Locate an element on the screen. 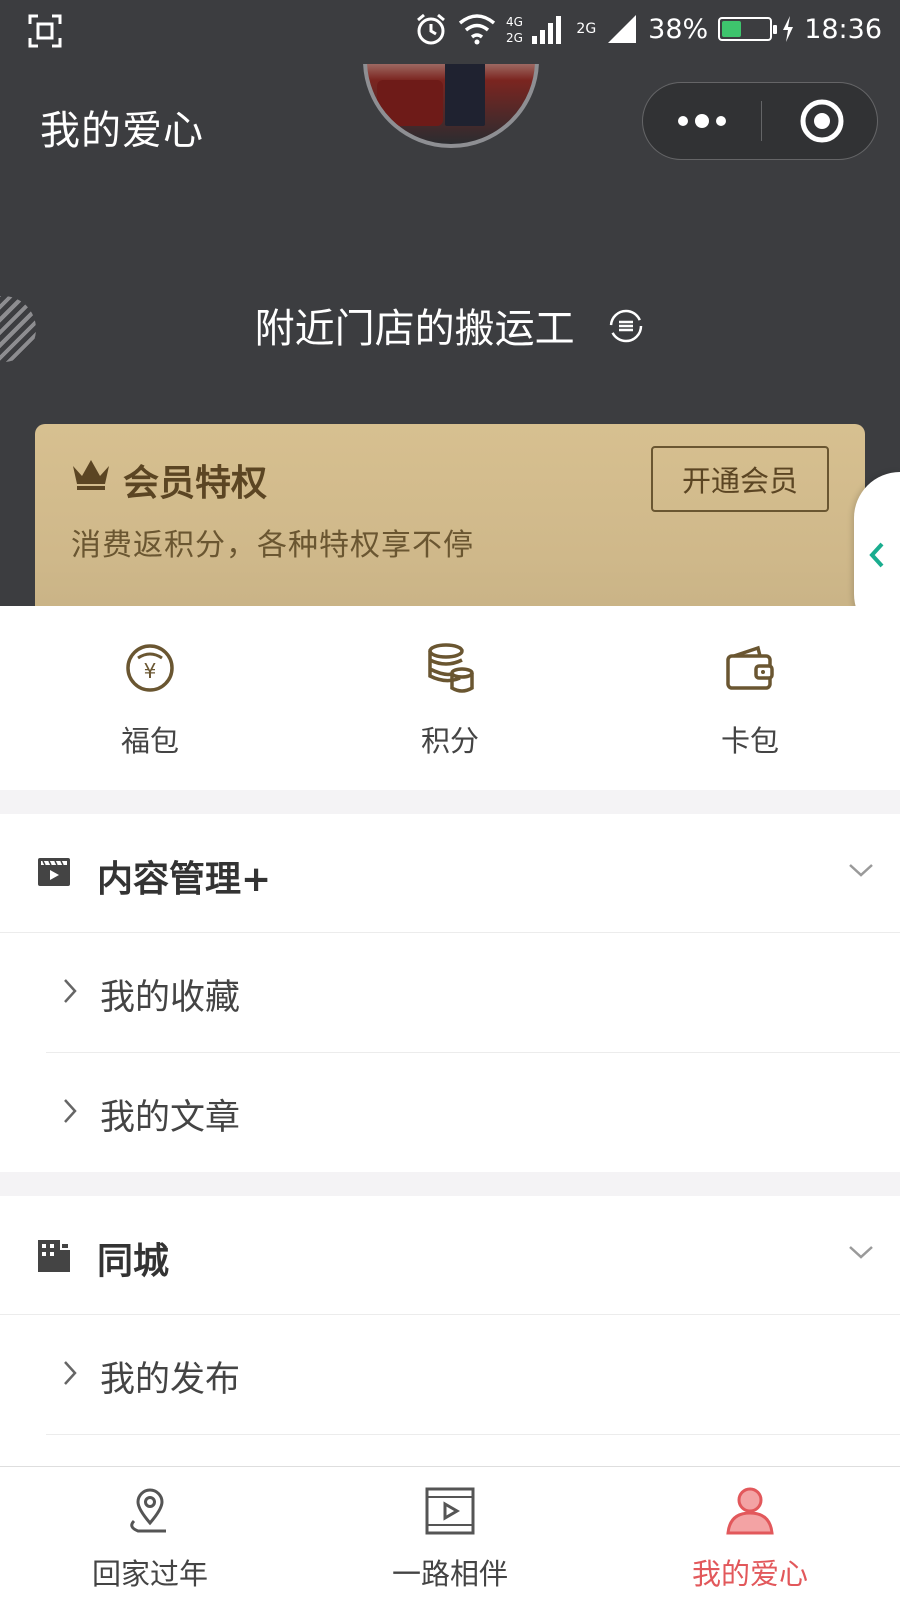 This screenshot has width=900, height=1601. video-play-icon is located at coordinates (450, 1511).